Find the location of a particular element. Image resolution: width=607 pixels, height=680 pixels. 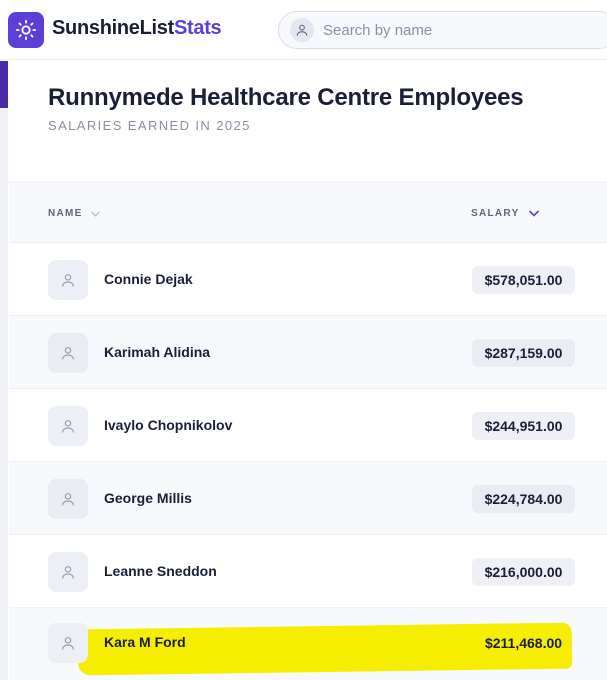

brand-name: SunshineListStats is located at coordinates (137, 28).